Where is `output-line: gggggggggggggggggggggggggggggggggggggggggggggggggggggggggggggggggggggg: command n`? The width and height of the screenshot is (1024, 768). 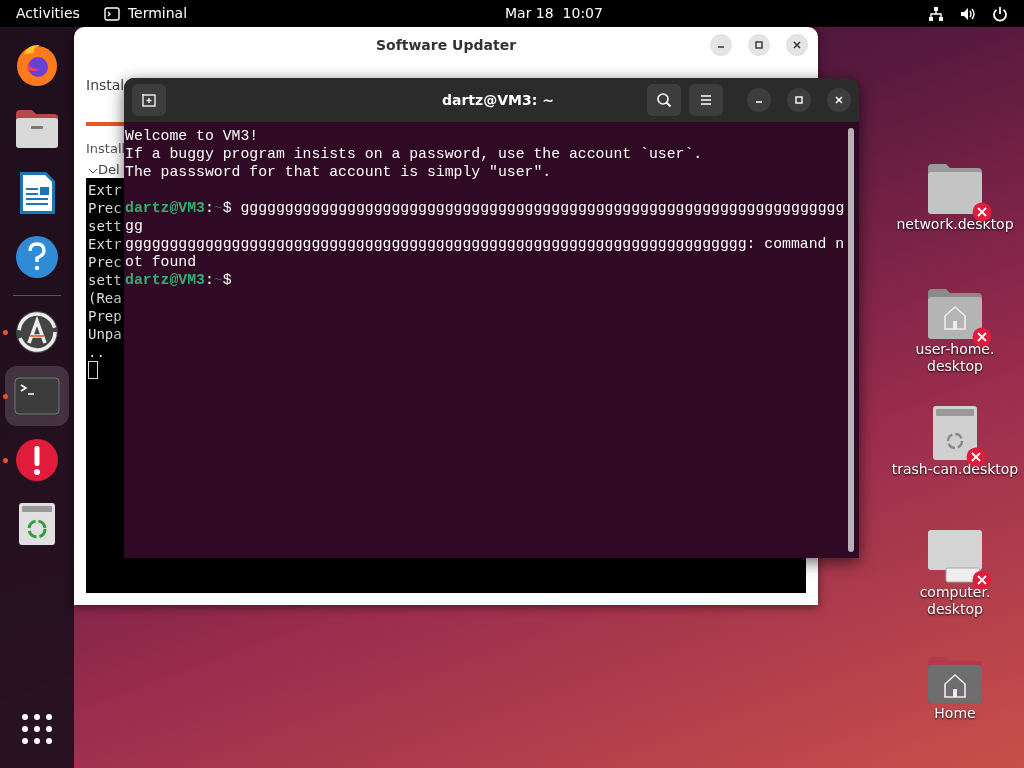
output-line: gggggggggggggggggggggggggggggggggggggggggggggggggggggggggggggggggggggg: command n is located at coordinates (485, 244).